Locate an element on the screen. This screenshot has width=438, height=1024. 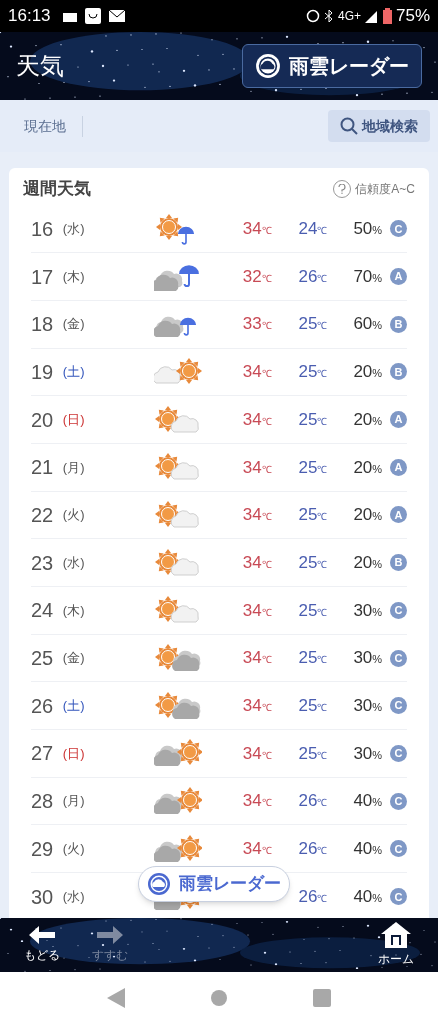
floating-radar-button: 雨雲レーダー is located at coordinates (214, 884).